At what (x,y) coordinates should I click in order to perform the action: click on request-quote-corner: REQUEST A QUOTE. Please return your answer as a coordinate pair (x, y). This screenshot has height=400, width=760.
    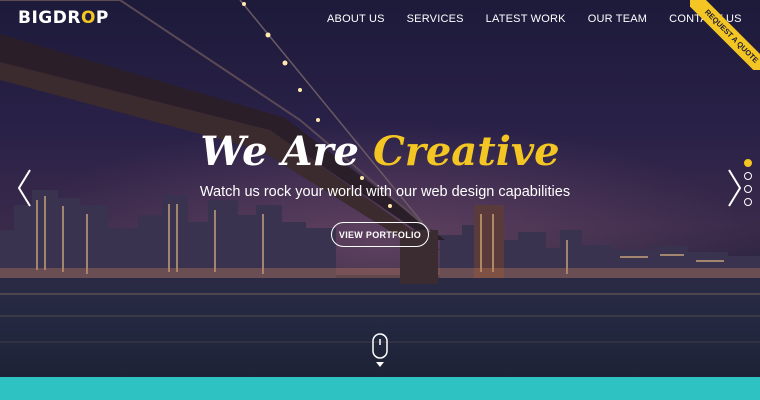
    Looking at the image, I should click on (725, 35).